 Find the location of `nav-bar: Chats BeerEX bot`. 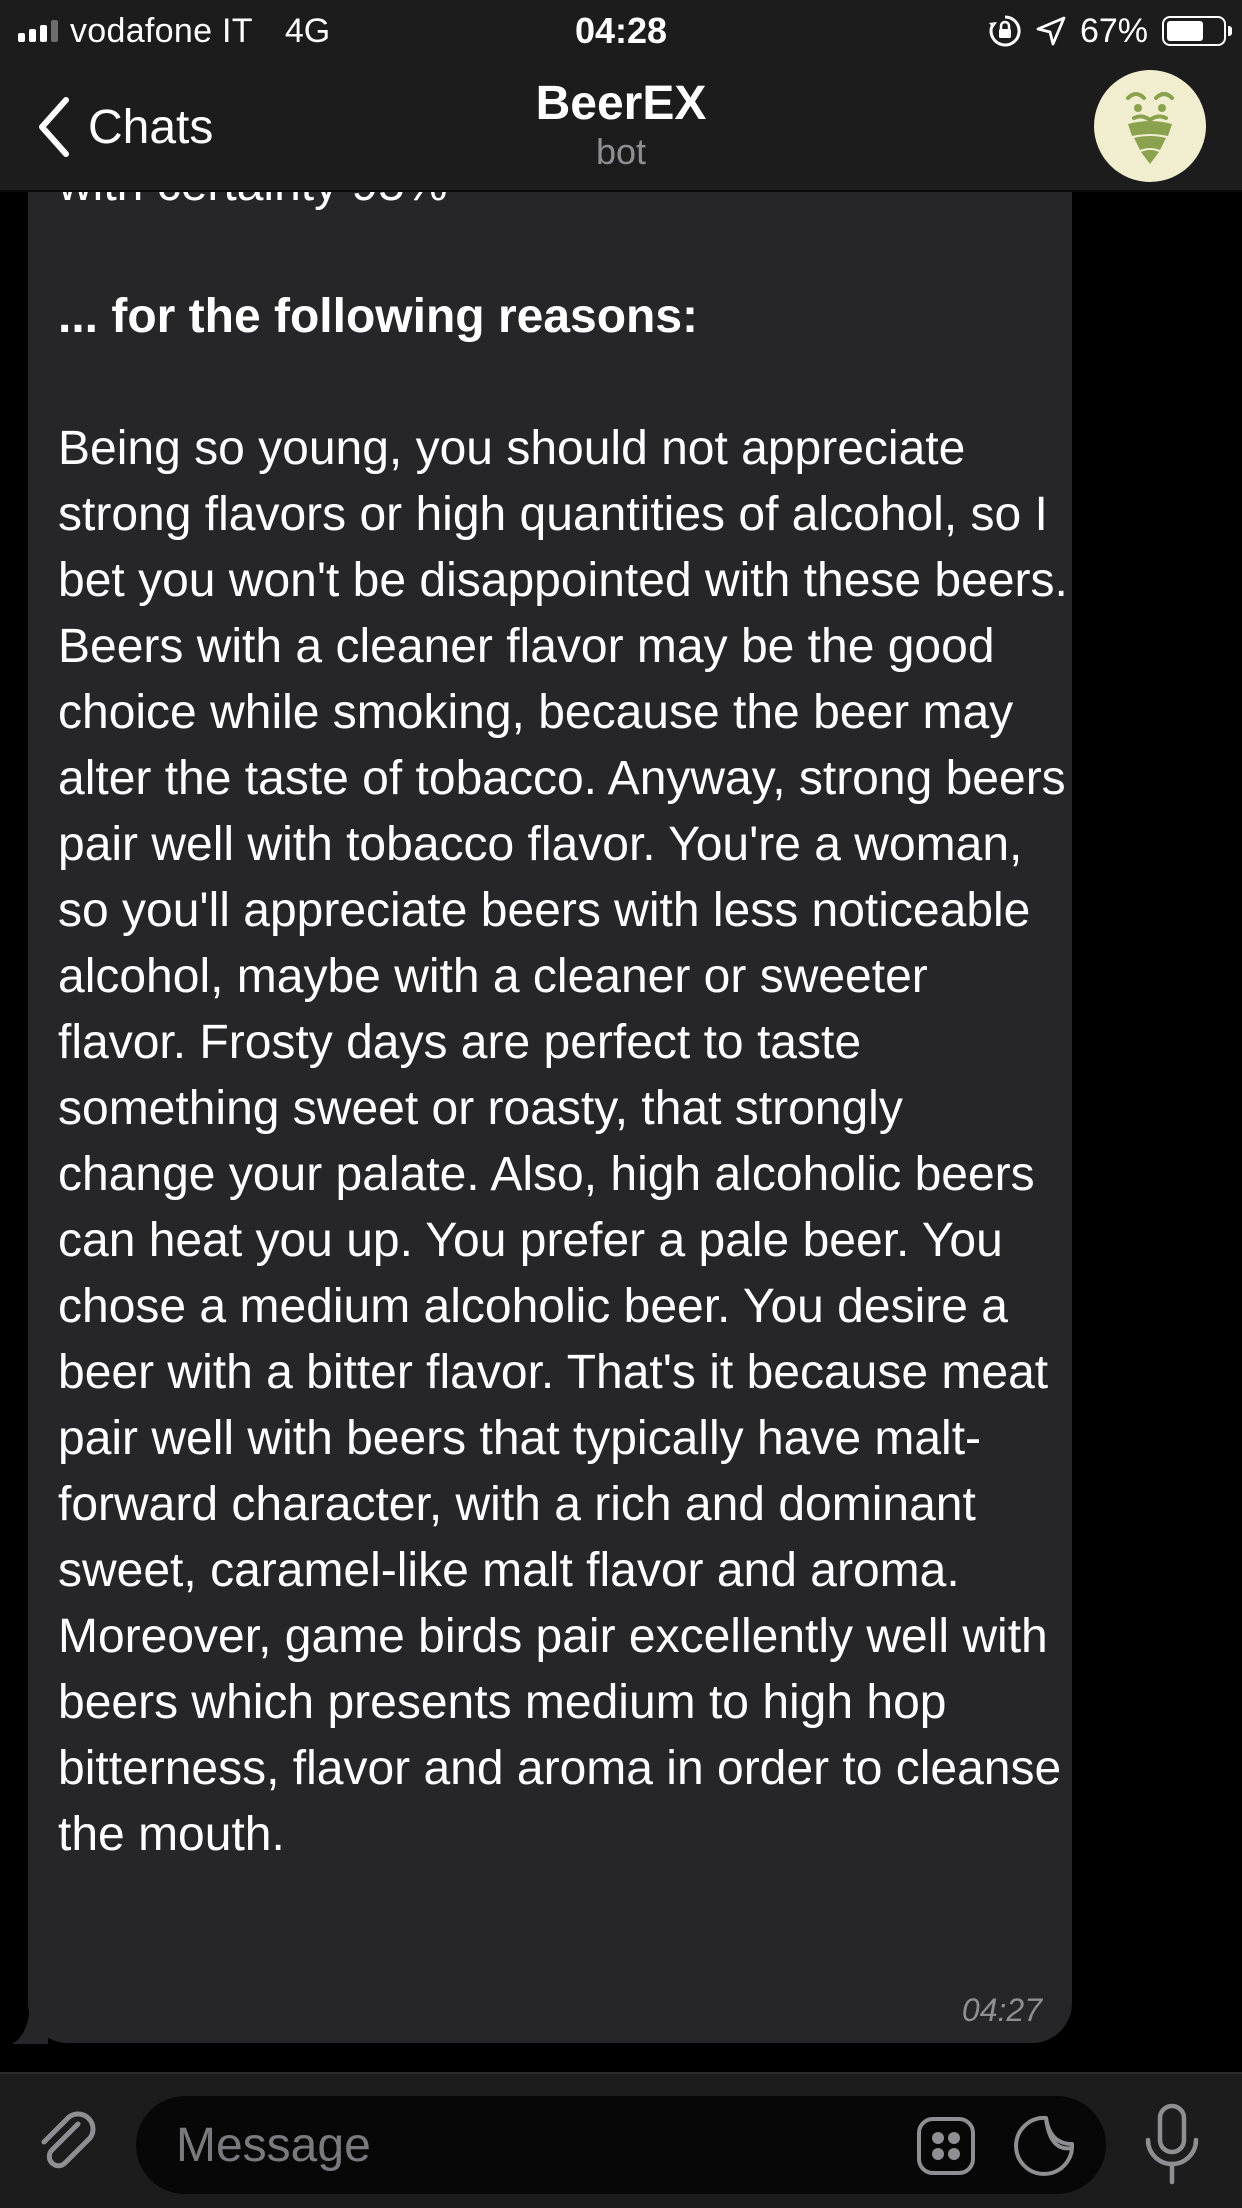

nav-bar: Chats BeerEX bot is located at coordinates (621, 127).